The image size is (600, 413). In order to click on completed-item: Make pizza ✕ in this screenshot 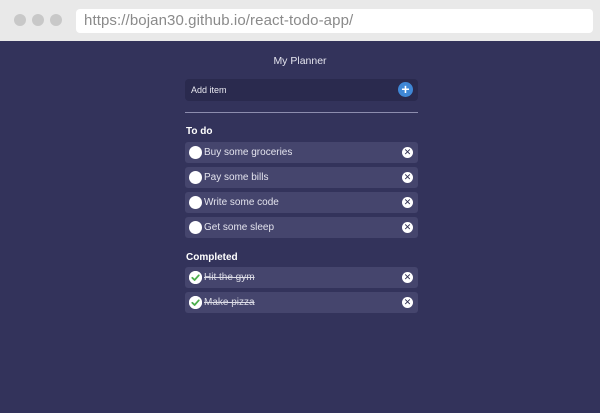, I will do `click(301, 302)`.